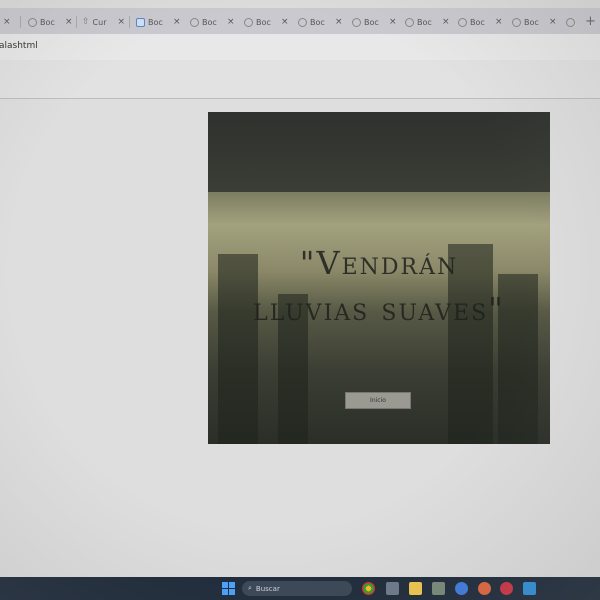 The image size is (600, 600). What do you see at coordinates (99, 22) in the screenshot?
I see `tab-label: Cur` at bounding box center [99, 22].